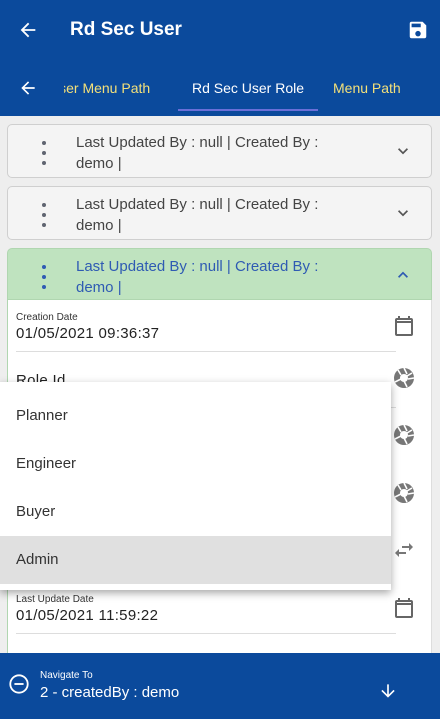 This screenshot has height=719, width=440. Describe the element at coordinates (206, 614) in the screenshot. I see `last-update-date-field: Last Update Date 01/05/2021 11:59:22` at that location.